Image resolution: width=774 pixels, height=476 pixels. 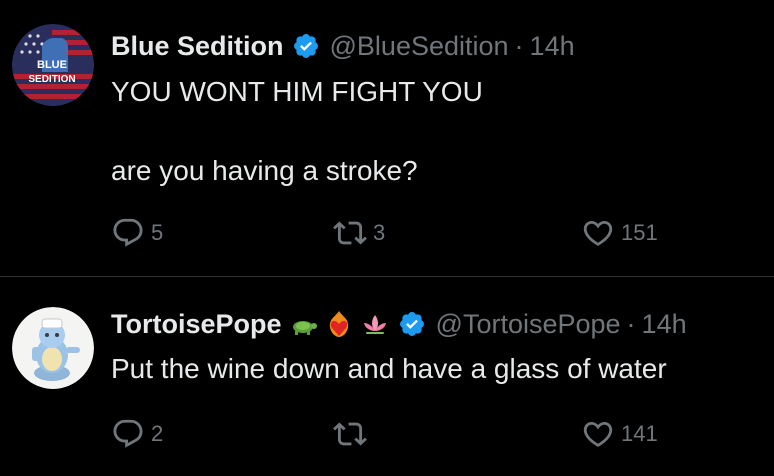 I want to click on retweet-button: 3, so click(x=359, y=233).